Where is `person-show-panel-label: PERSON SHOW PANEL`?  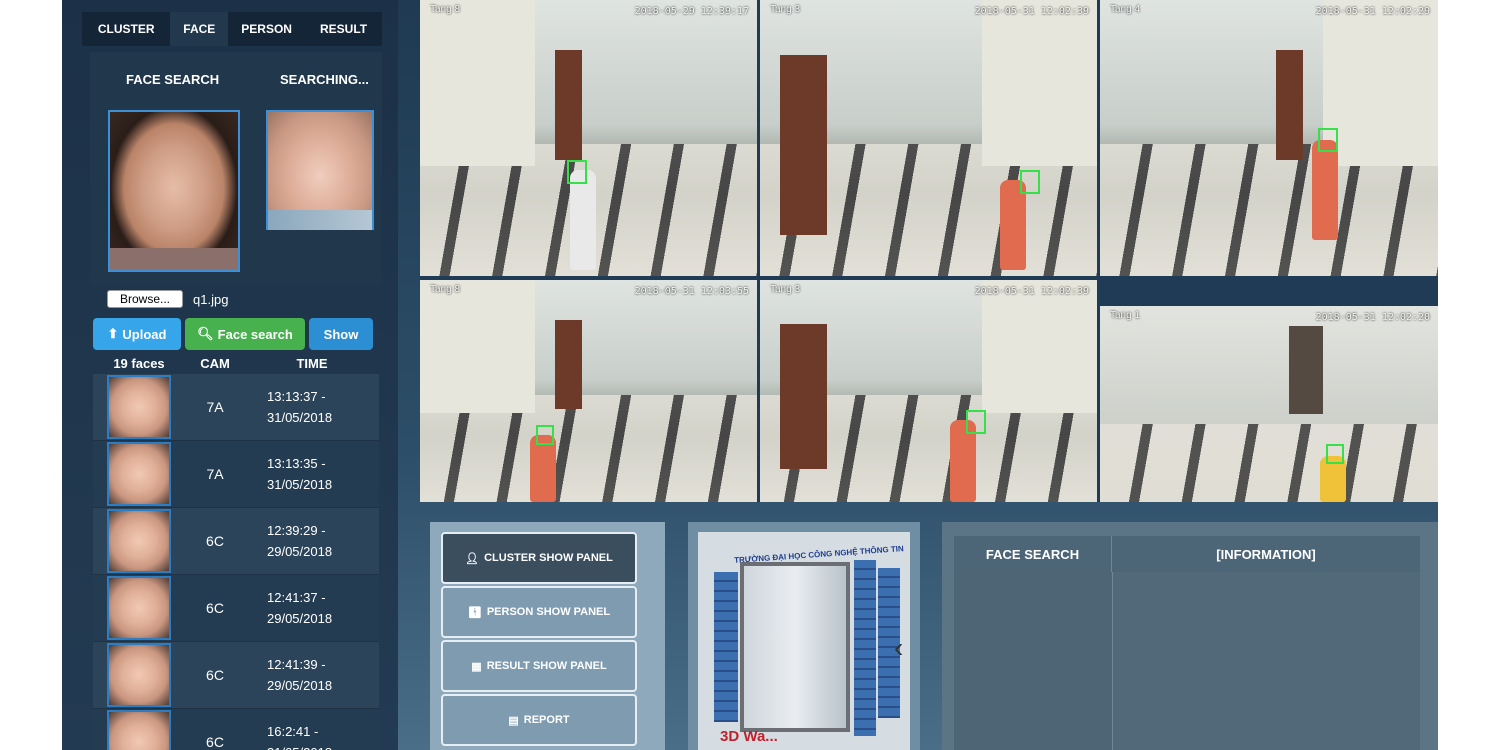 person-show-panel-label: PERSON SHOW PANEL is located at coordinates (548, 612).